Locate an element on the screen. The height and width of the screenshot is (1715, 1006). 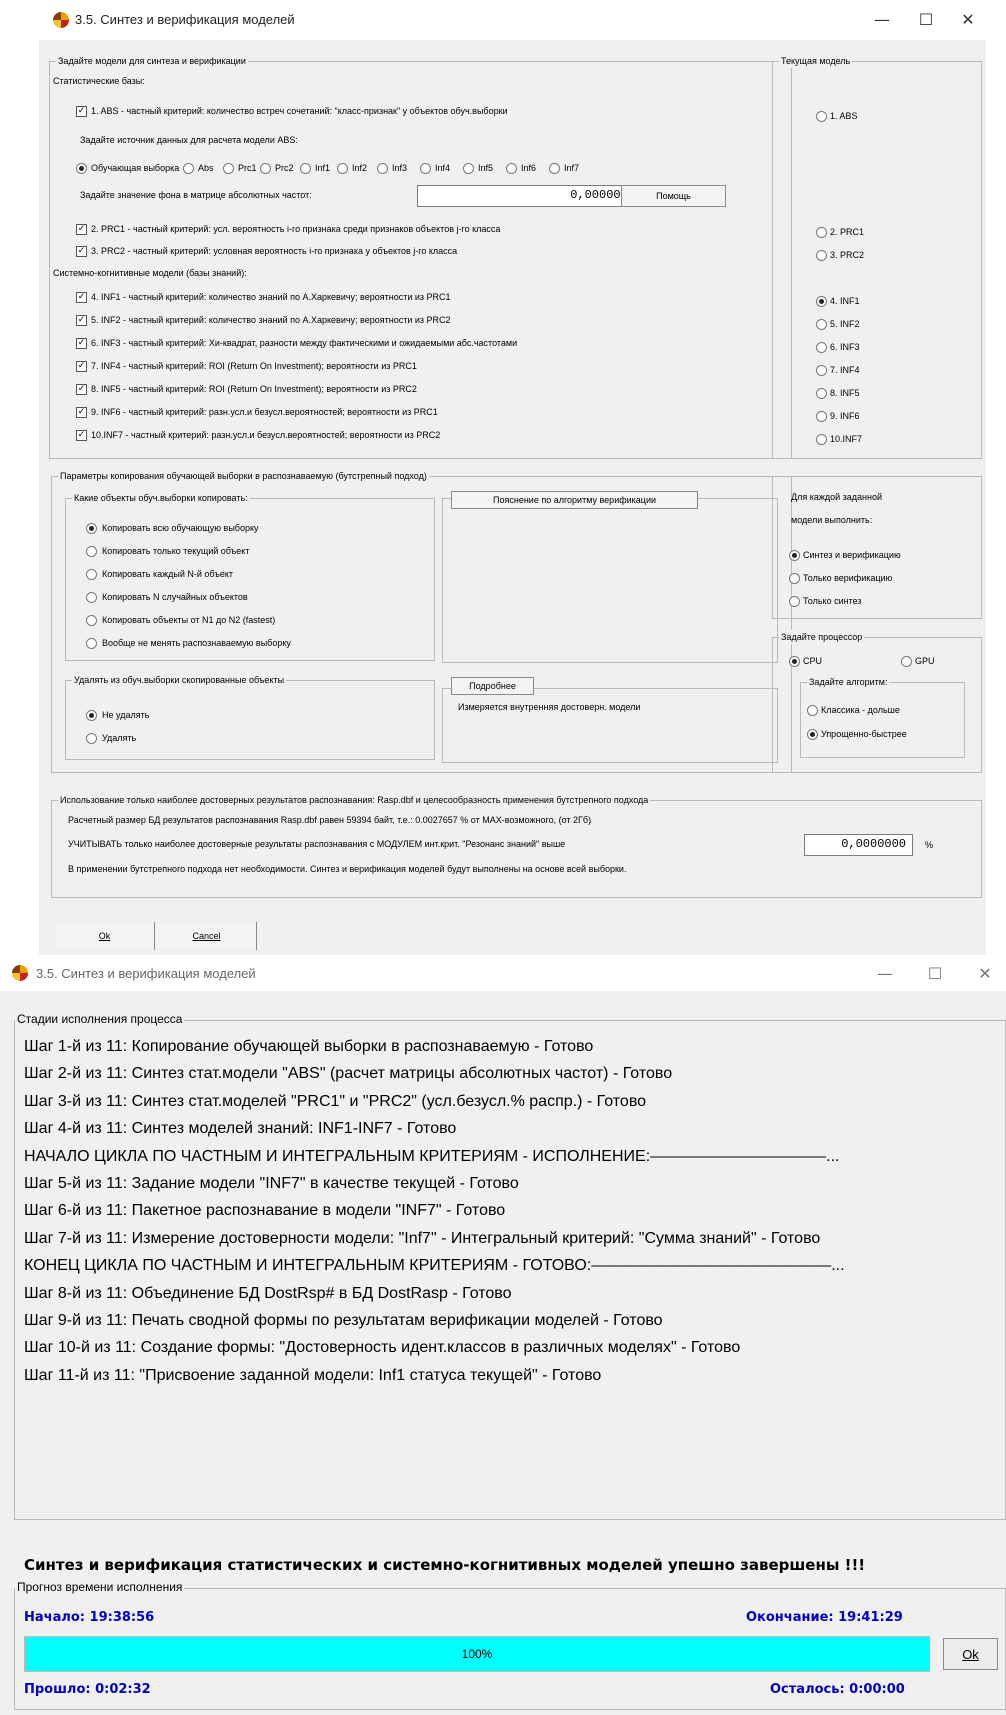
ok-button: Ok is located at coordinates (105, 936).